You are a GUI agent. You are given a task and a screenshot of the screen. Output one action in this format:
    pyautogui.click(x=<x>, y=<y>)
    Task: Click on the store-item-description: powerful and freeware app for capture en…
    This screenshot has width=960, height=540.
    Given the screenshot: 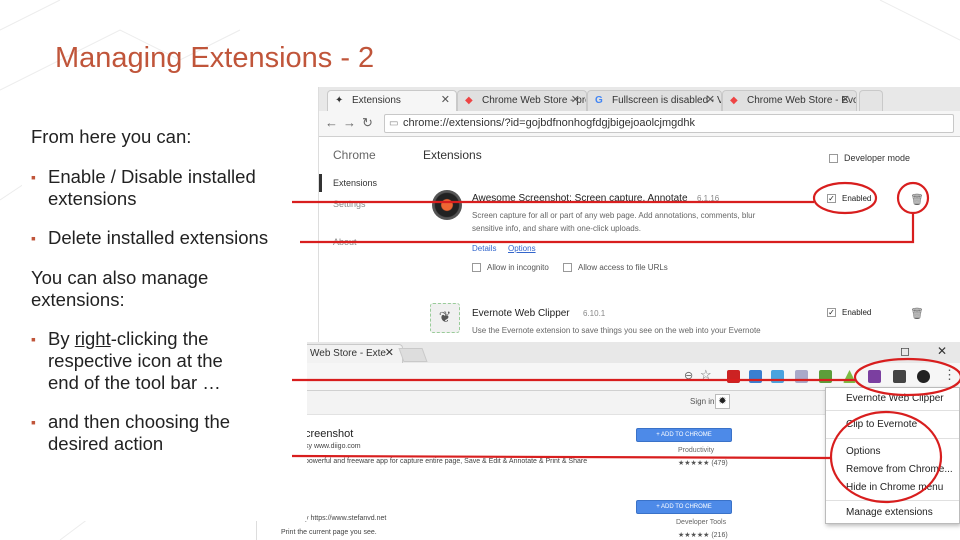 What is the action you would take?
    pyautogui.click(x=446, y=461)
    